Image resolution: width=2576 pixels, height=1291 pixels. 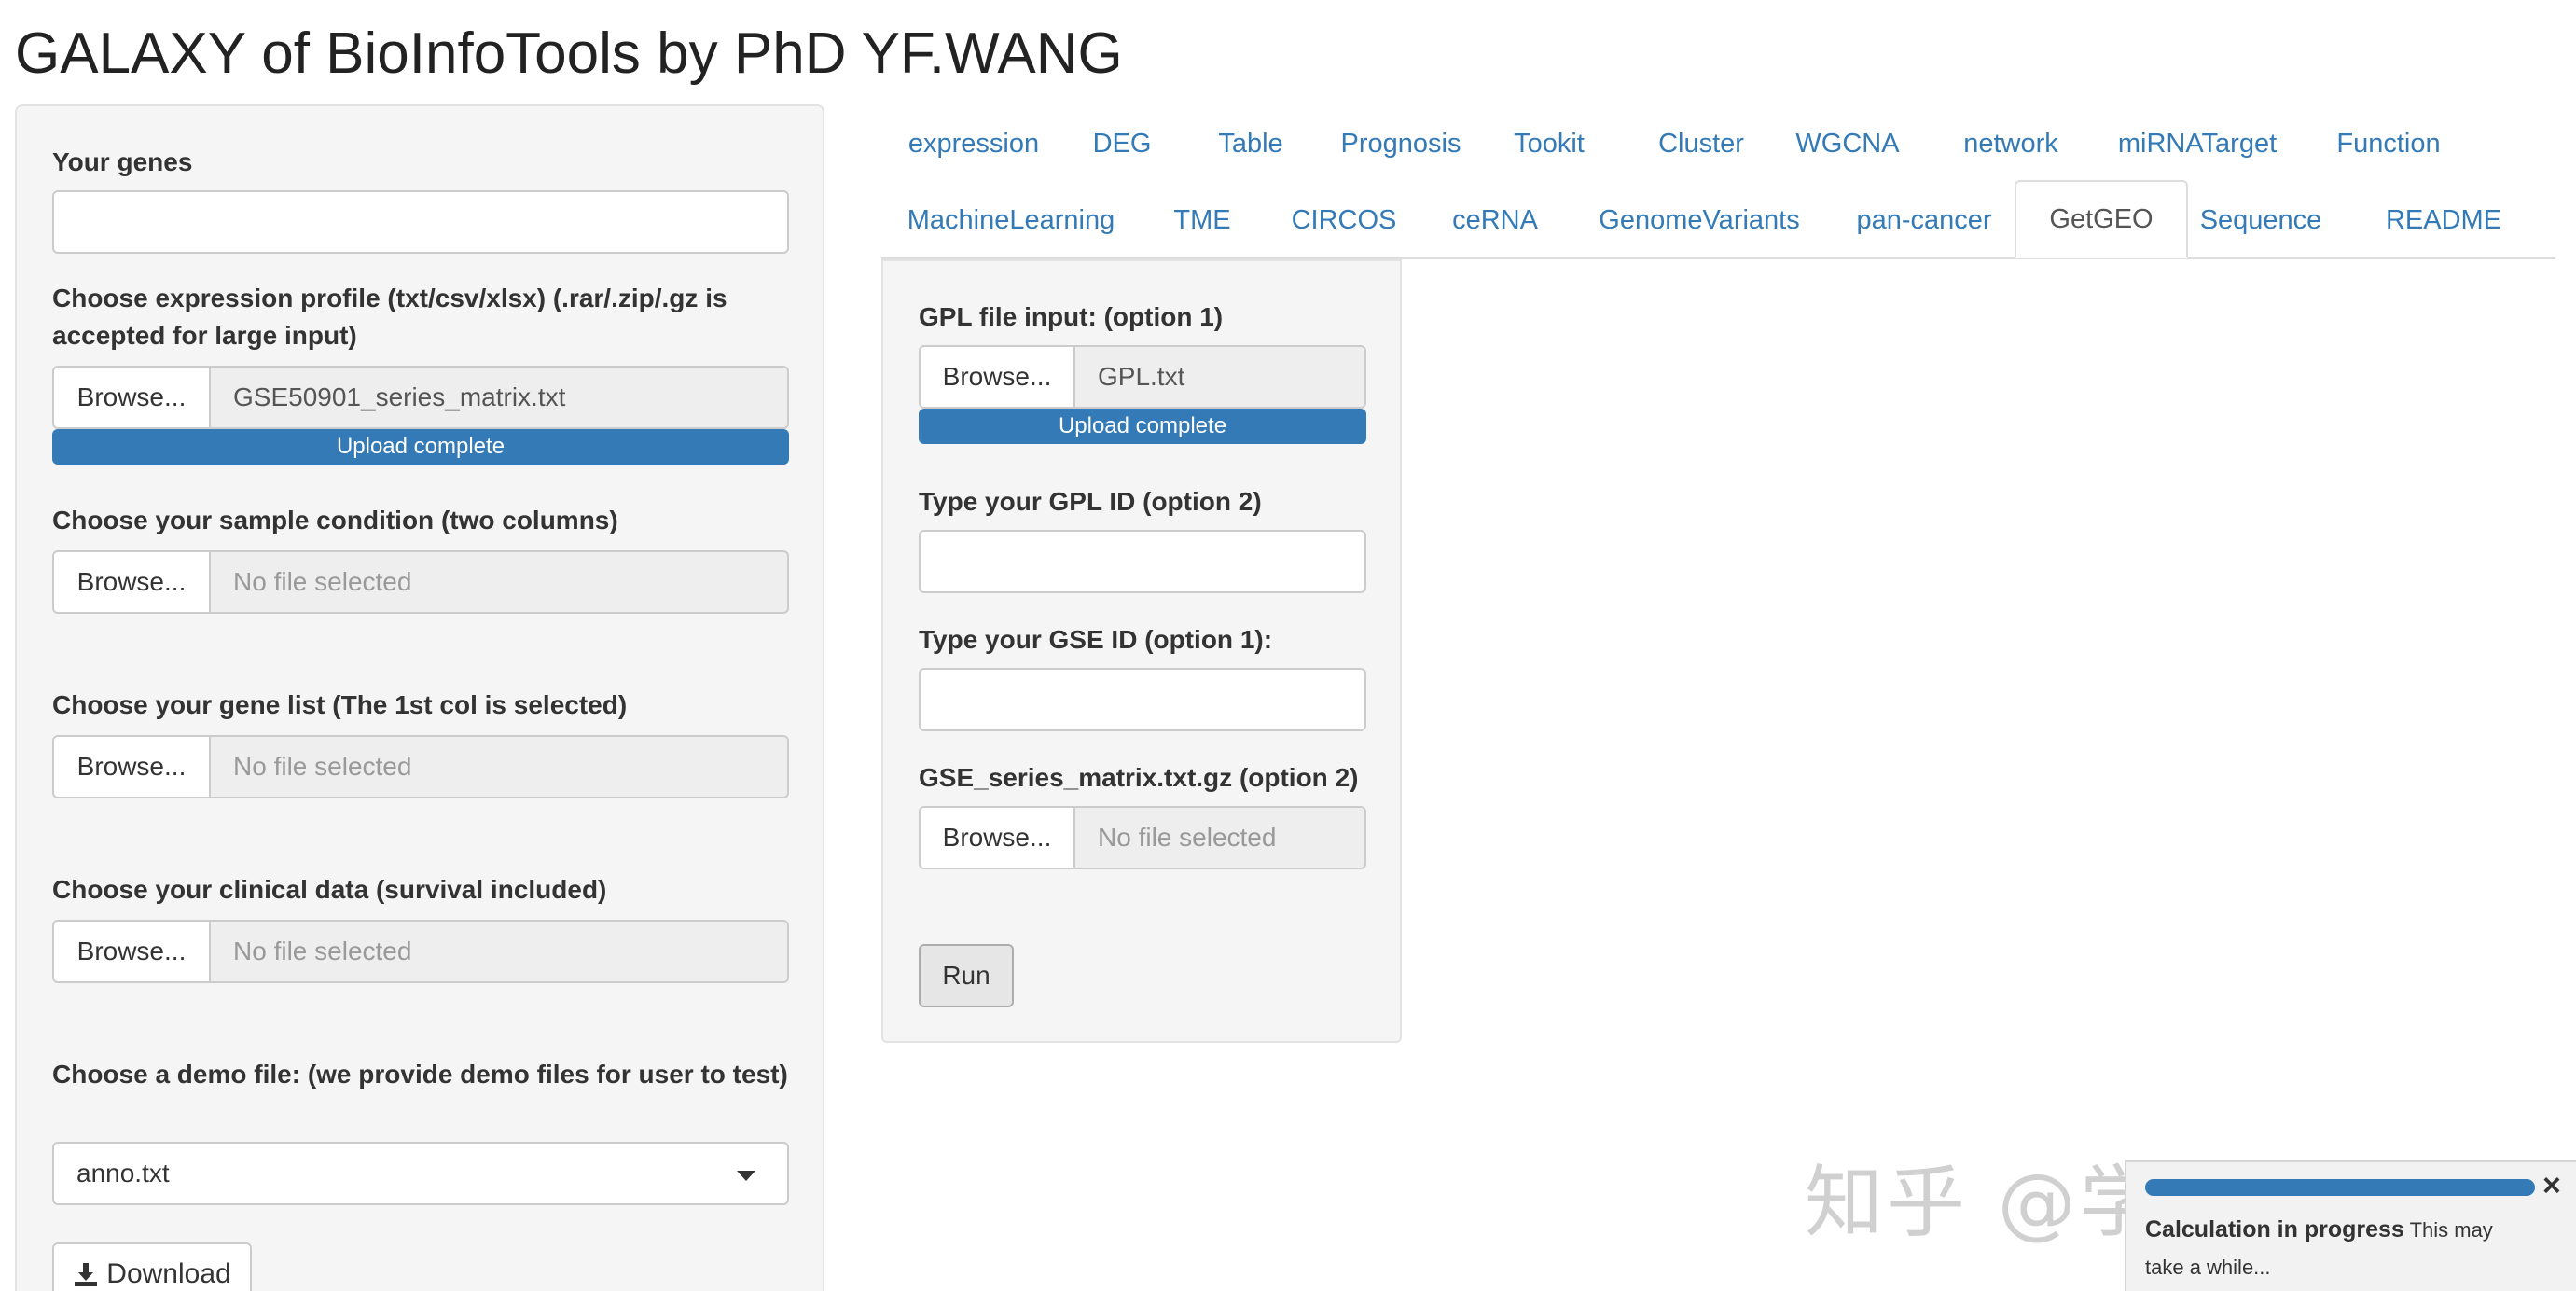 I want to click on expression-upload-progress: Upload complete, so click(x=420, y=447).